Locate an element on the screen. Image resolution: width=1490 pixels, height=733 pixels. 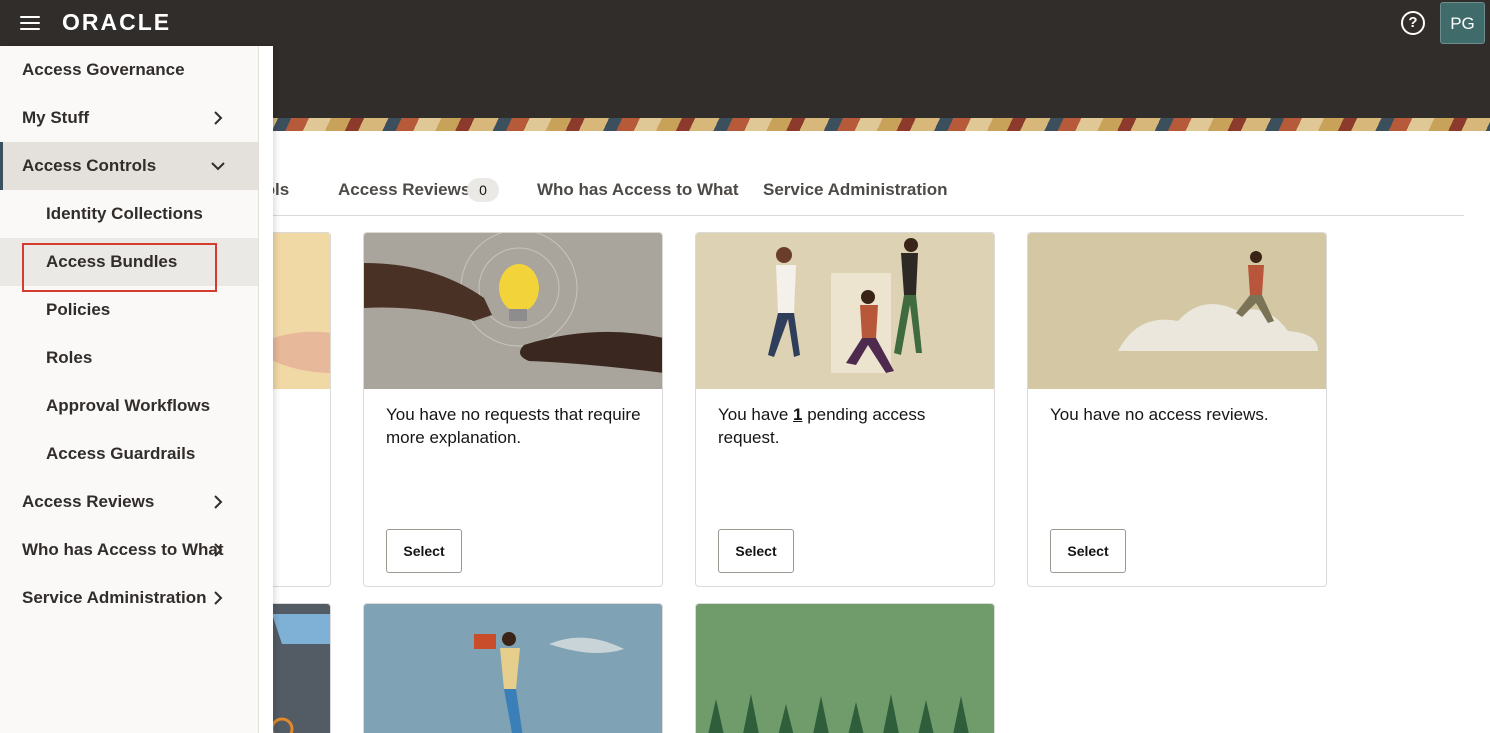
nav-item-label: Policies is located at coordinates (78, 309).